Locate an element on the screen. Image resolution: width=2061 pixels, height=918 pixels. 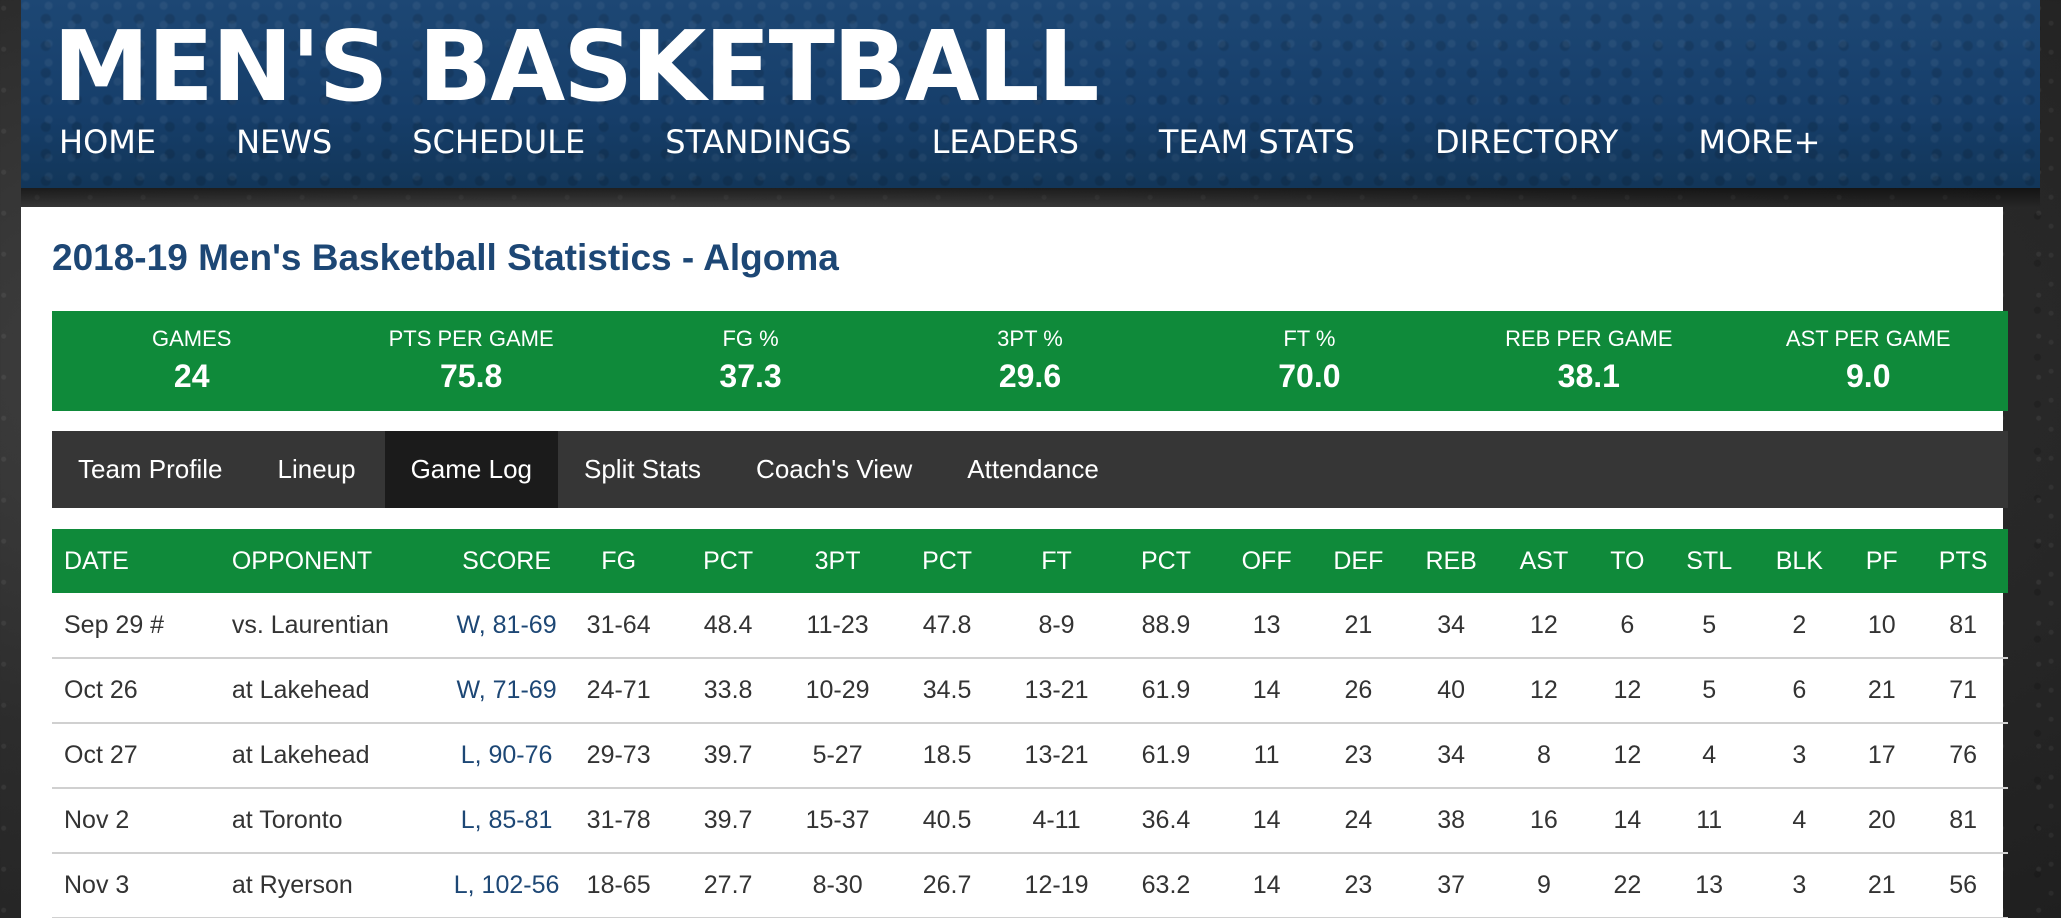
cell-pts: 81 is located at coordinates (1963, 626).